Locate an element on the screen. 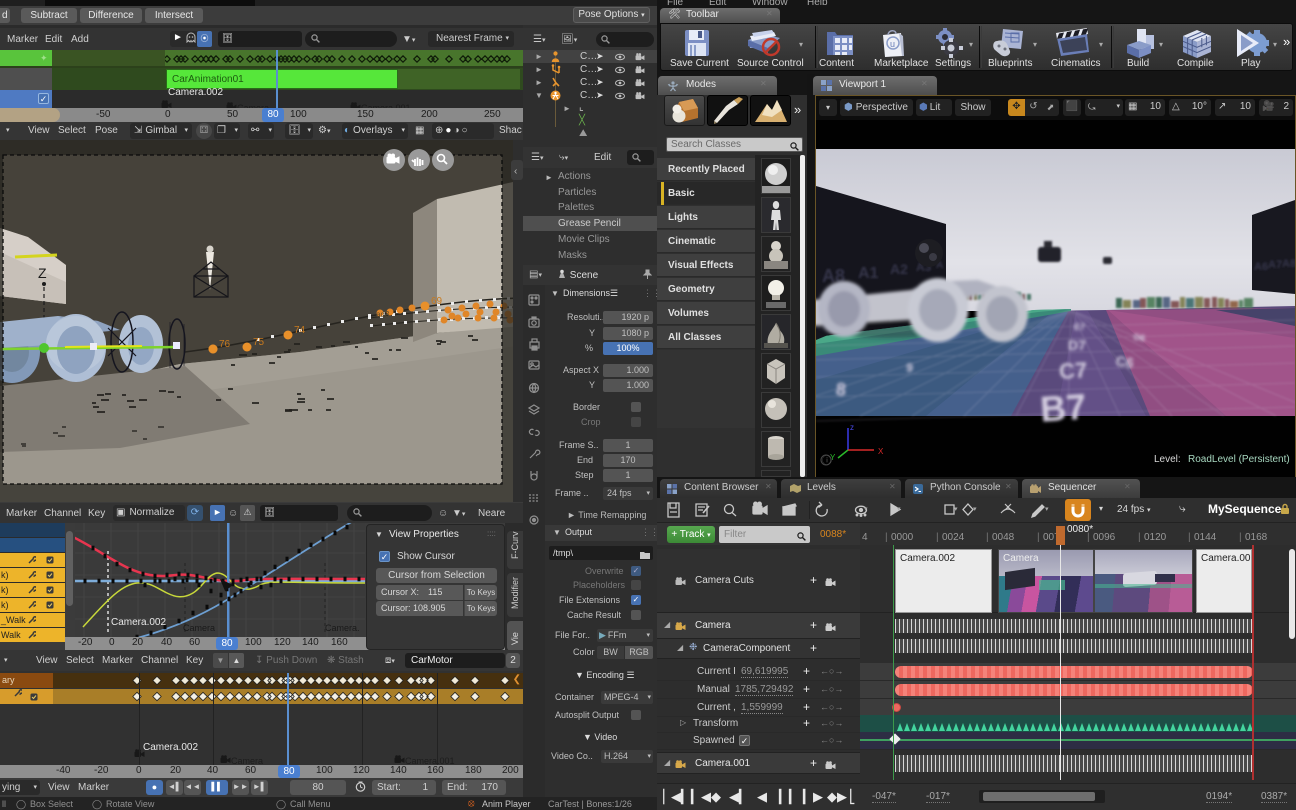 This screenshot has height=810, width=1296. svg-text: 8 is located at coordinates (841, 389).